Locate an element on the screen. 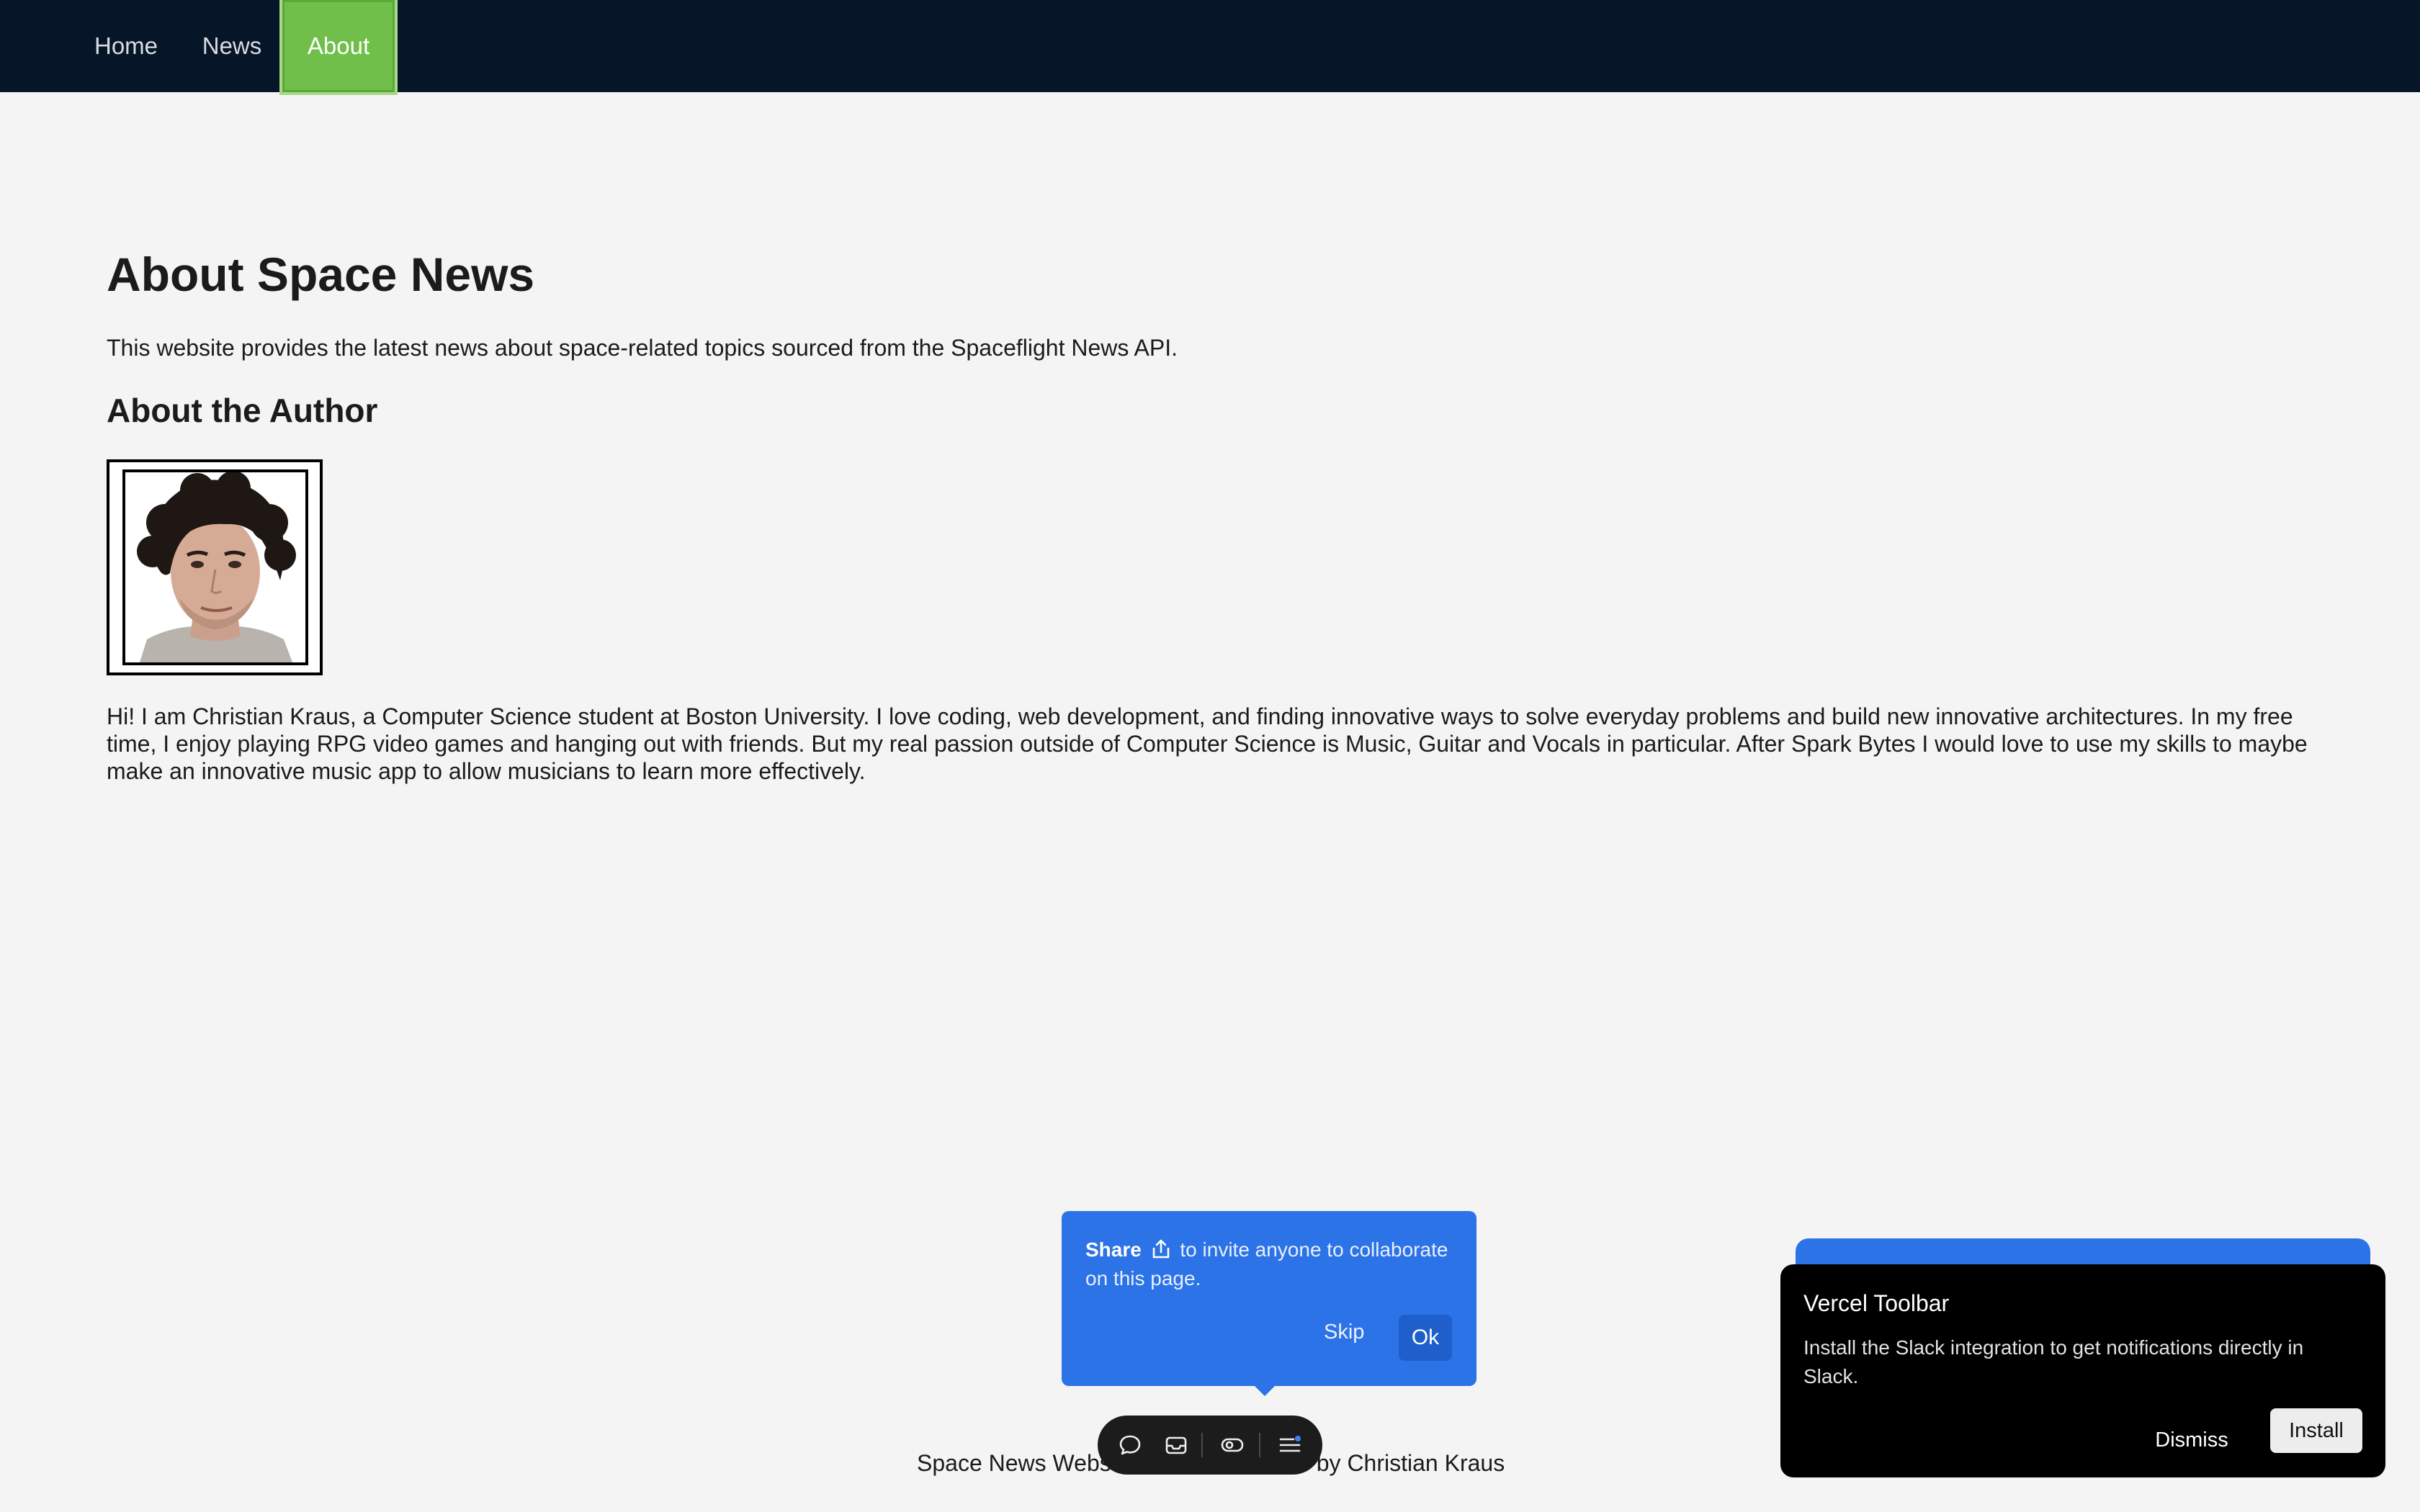 Image resolution: width=2420 pixels, height=1512 pixels. author-photo-frame is located at coordinates (215, 567).